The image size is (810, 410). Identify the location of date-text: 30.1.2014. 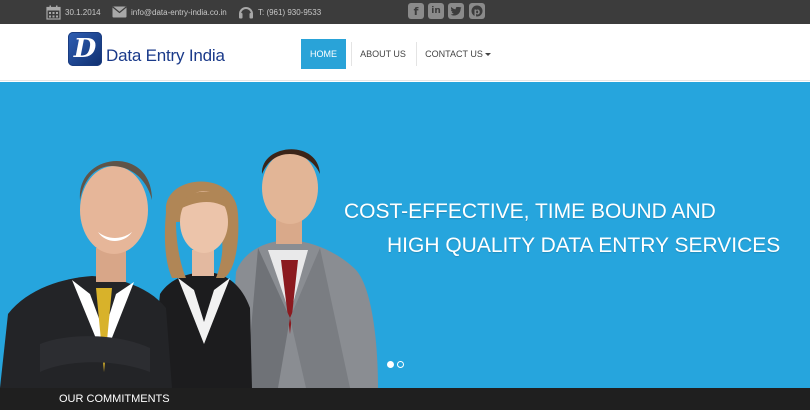
(83, 12).